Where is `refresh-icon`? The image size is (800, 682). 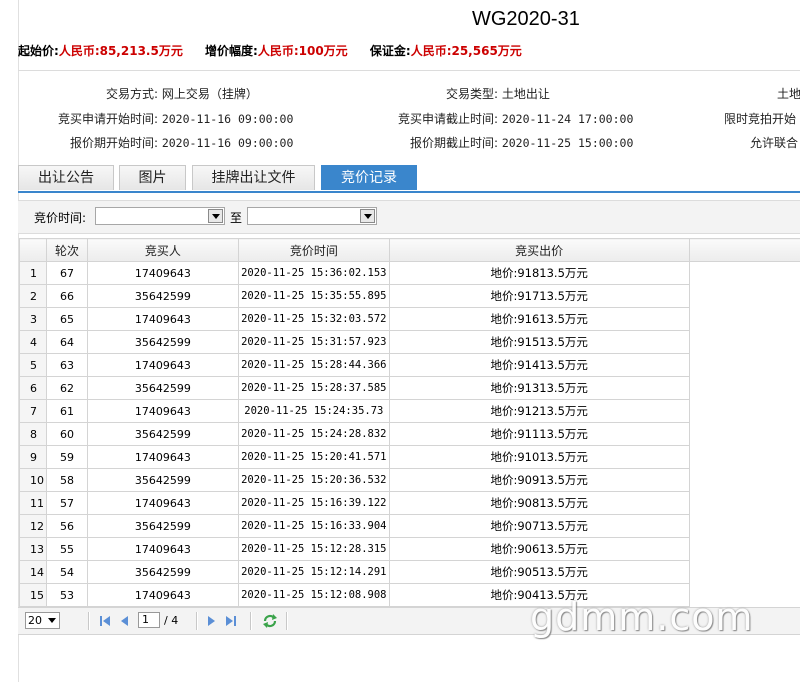 refresh-icon is located at coordinates (270, 621).